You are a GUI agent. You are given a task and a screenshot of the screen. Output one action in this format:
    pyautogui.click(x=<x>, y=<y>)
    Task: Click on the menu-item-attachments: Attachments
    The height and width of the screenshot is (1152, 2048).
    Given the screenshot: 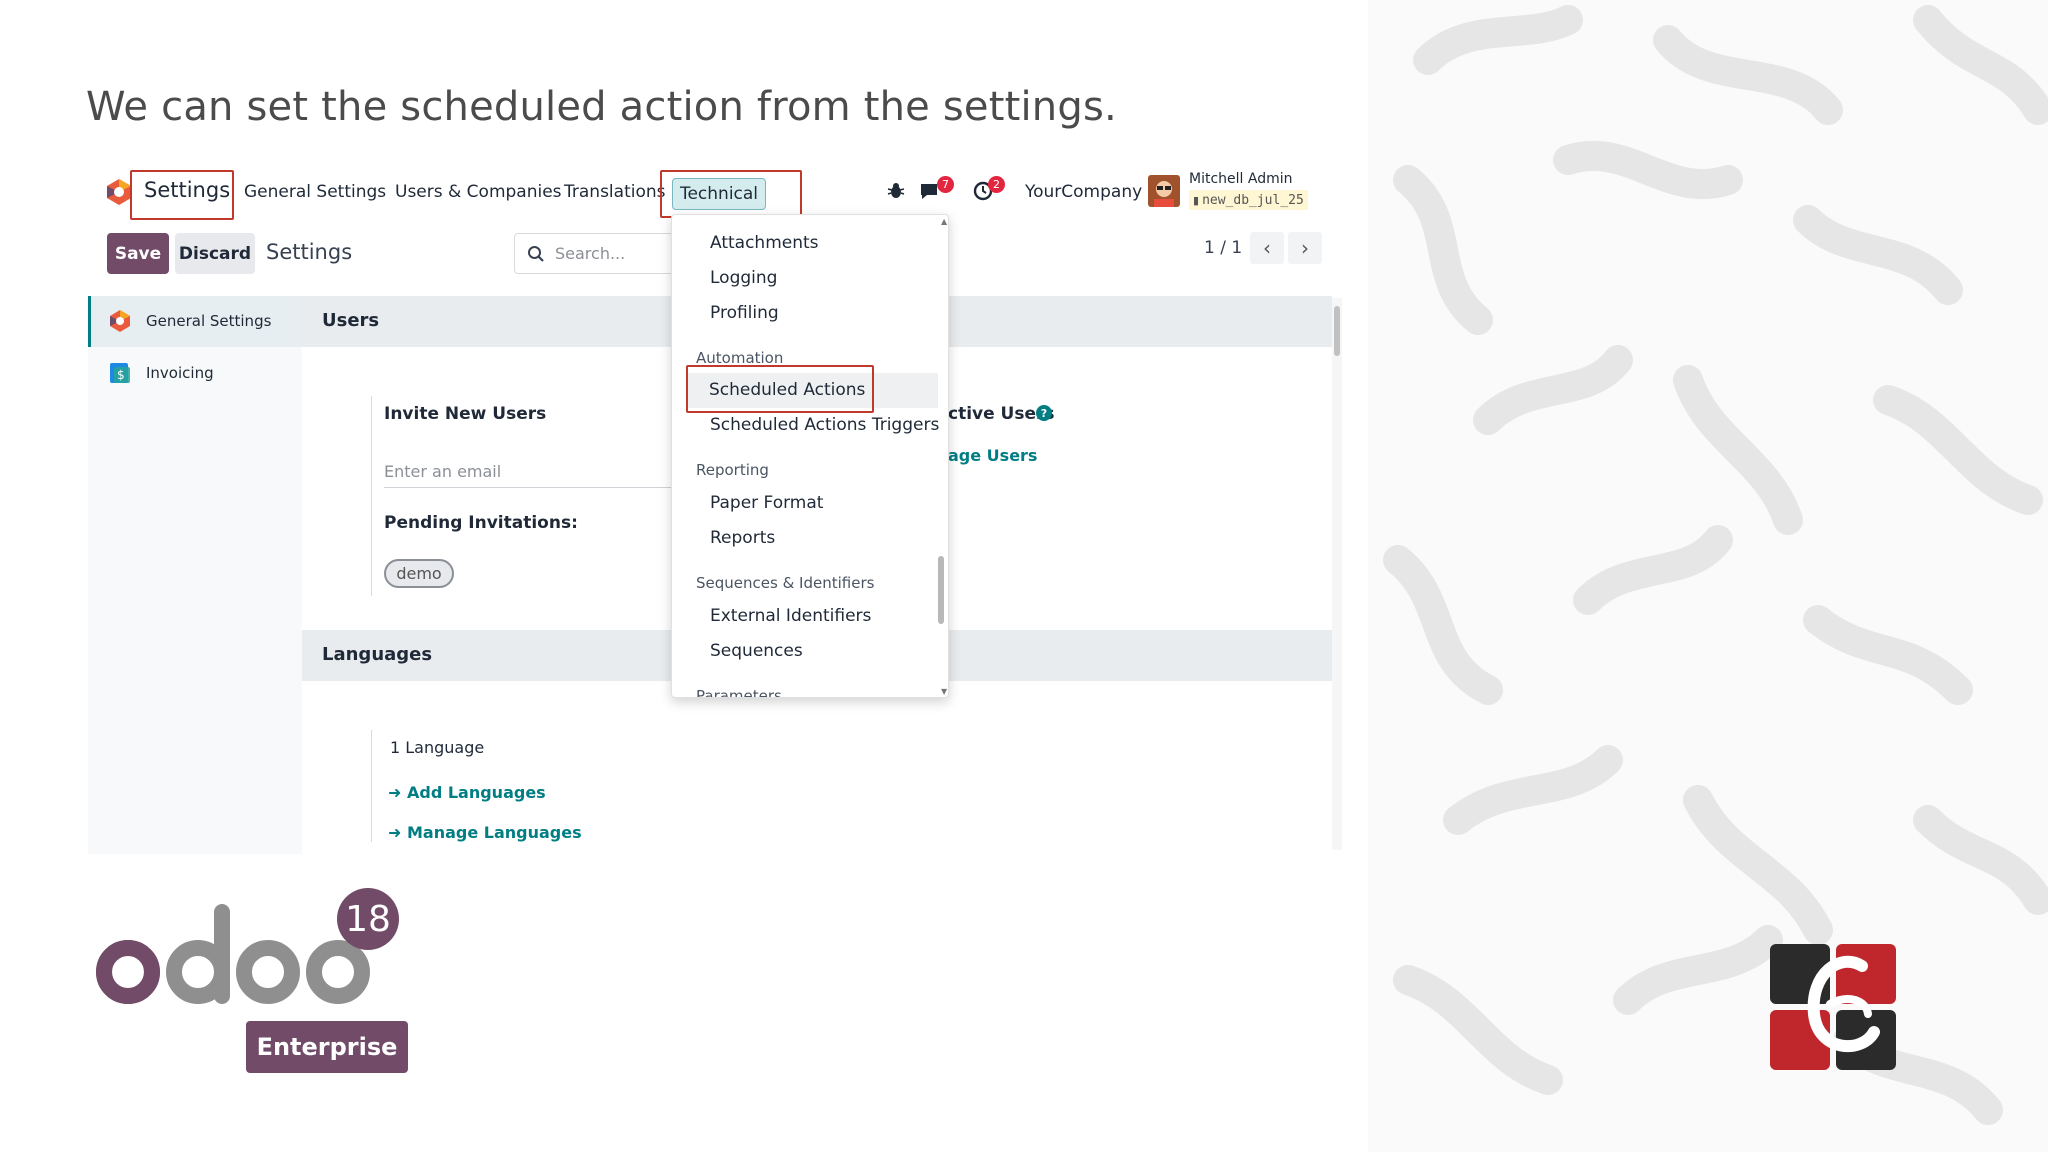 What is the action you would take?
    pyautogui.click(x=764, y=243)
    